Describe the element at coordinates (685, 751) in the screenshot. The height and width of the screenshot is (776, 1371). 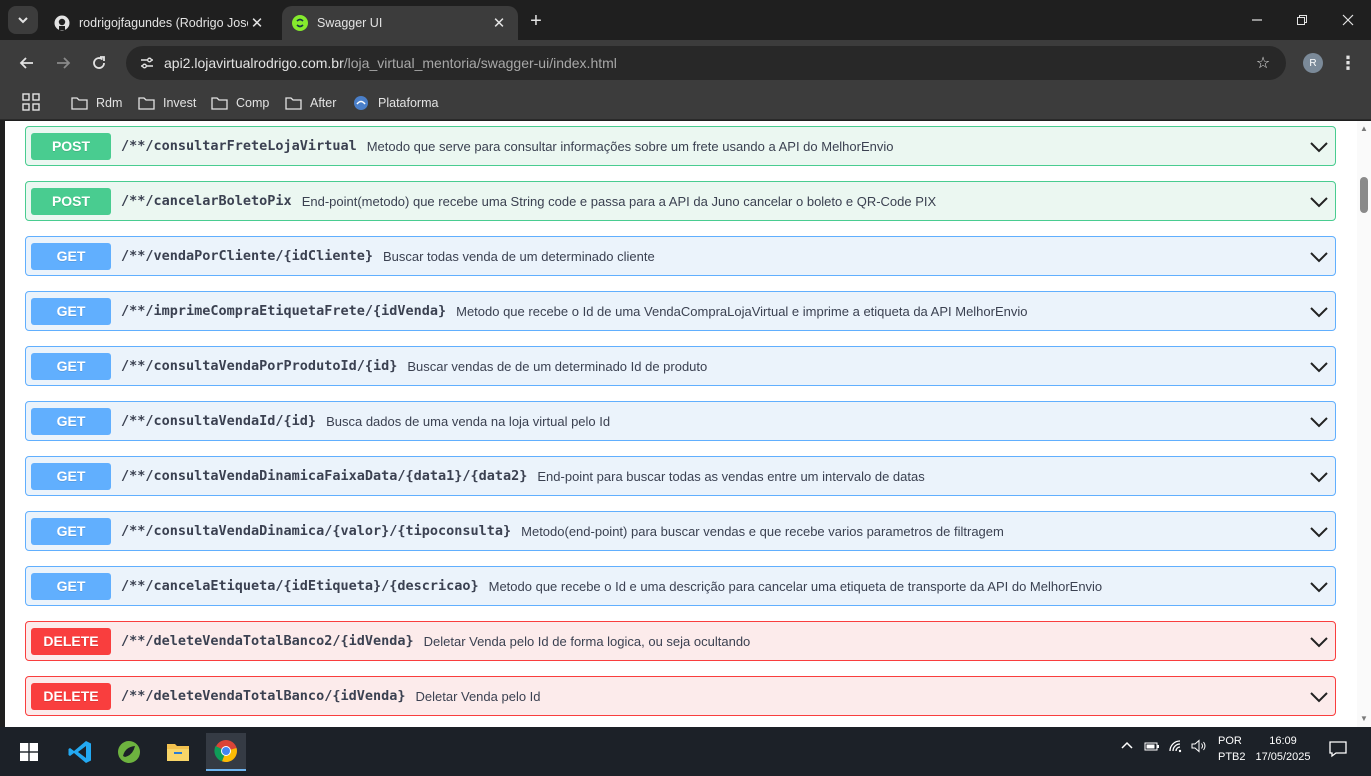
I see `windows-taskbar: POR PTB2 16:09 17/05/2025` at that location.